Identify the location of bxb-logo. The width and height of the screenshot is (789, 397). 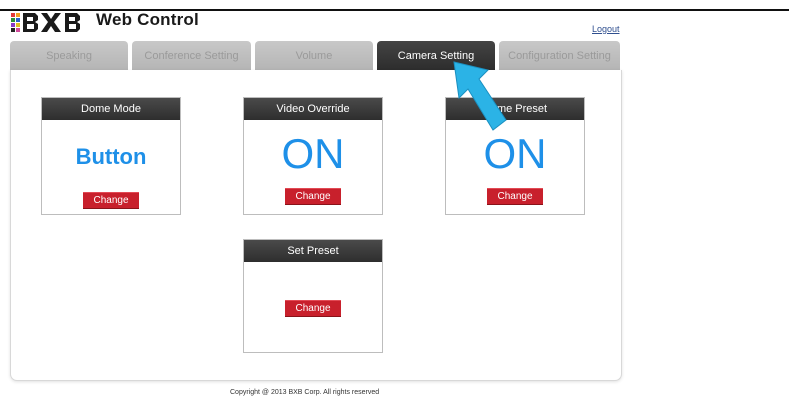
(45, 22).